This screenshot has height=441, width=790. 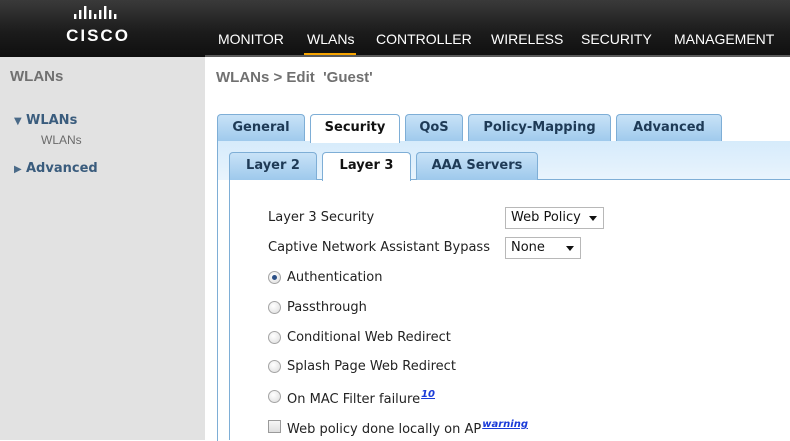 I want to click on tab-aaa-servers: AAA Servers, so click(x=477, y=166).